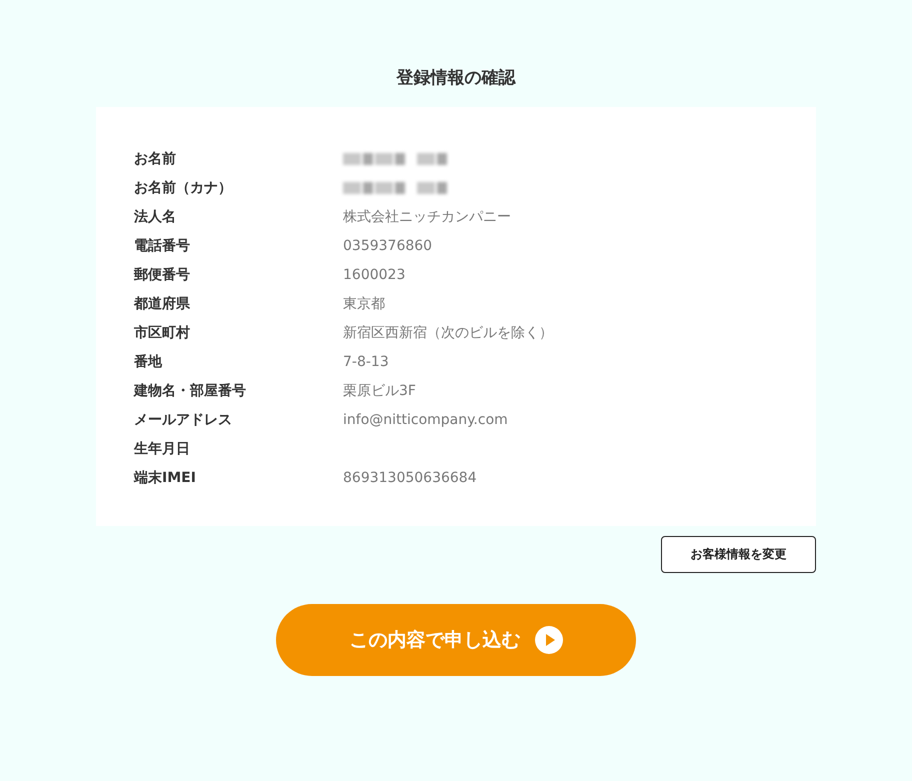 This screenshot has width=912, height=781. What do you see at coordinates (456, 78) in the screenshot?
I see `page-title: 登録情報の確認` at bounding box center [456, 78].